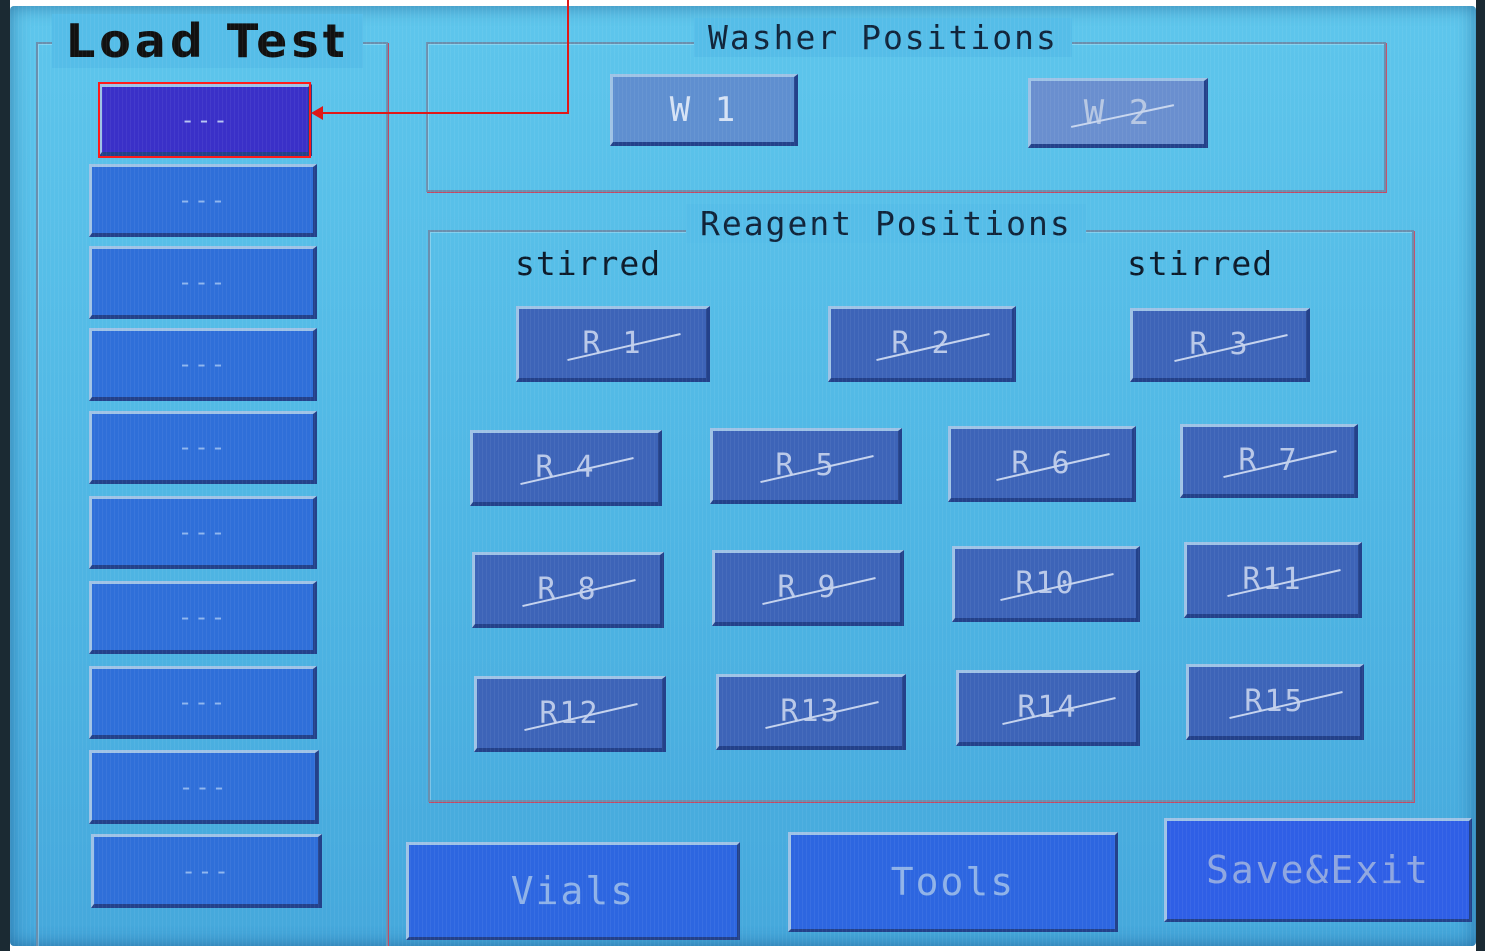 This screenshot has width=1485, height=951. I want to click on reagent-r15-label: R15, so click(1274, 701).